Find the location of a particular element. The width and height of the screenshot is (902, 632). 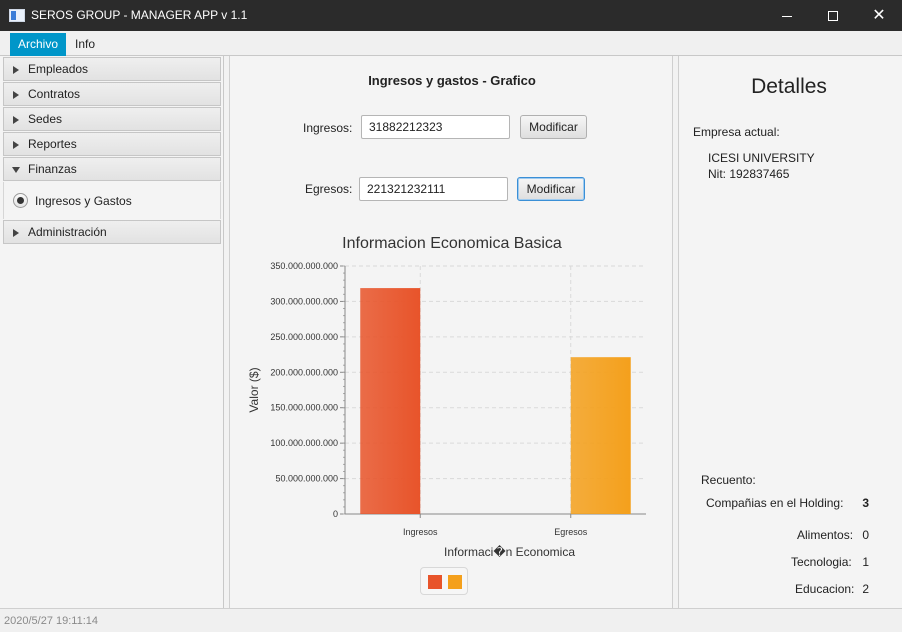

menu-archivo: Archivo is located at coordinates (38, 44).